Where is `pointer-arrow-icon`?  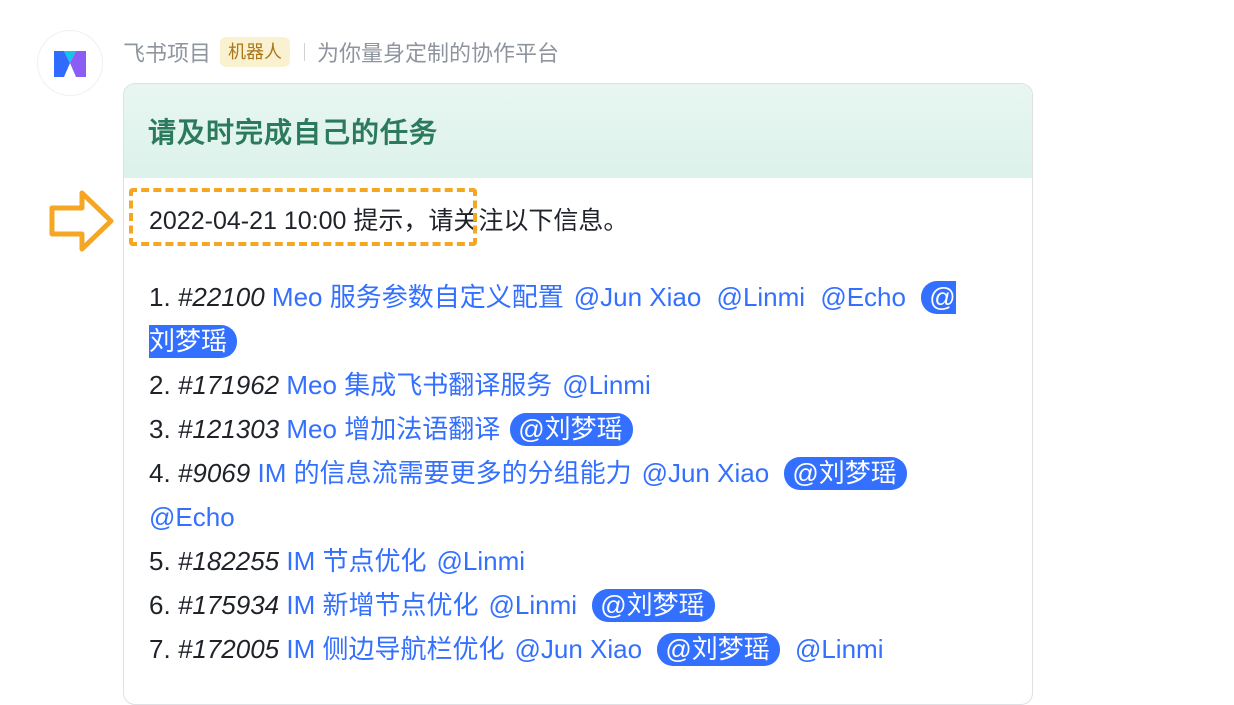 pointer-arrow-icon is located at coordinates (81, 221).